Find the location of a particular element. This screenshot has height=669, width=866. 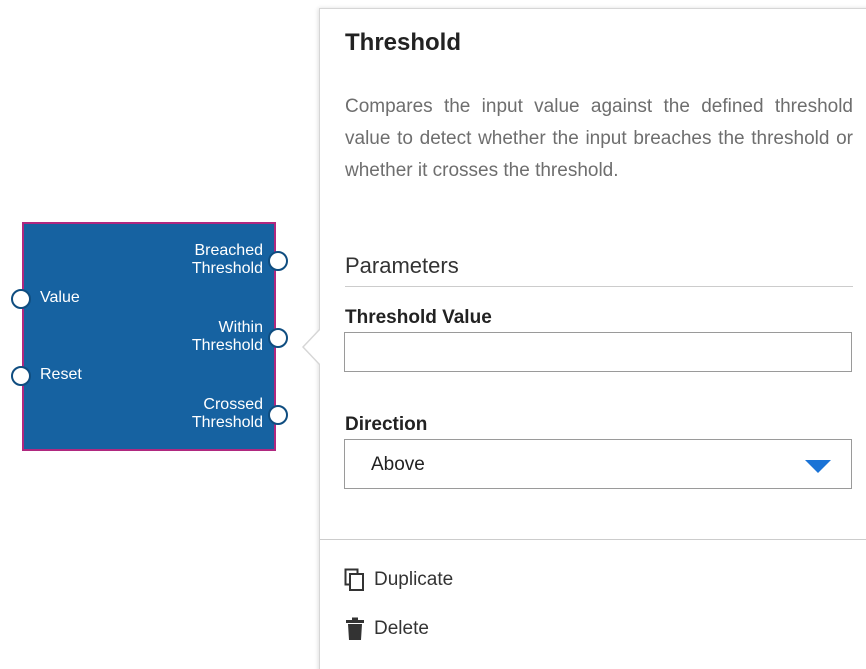

output-port-crossed is located at coordinates (278, 415).